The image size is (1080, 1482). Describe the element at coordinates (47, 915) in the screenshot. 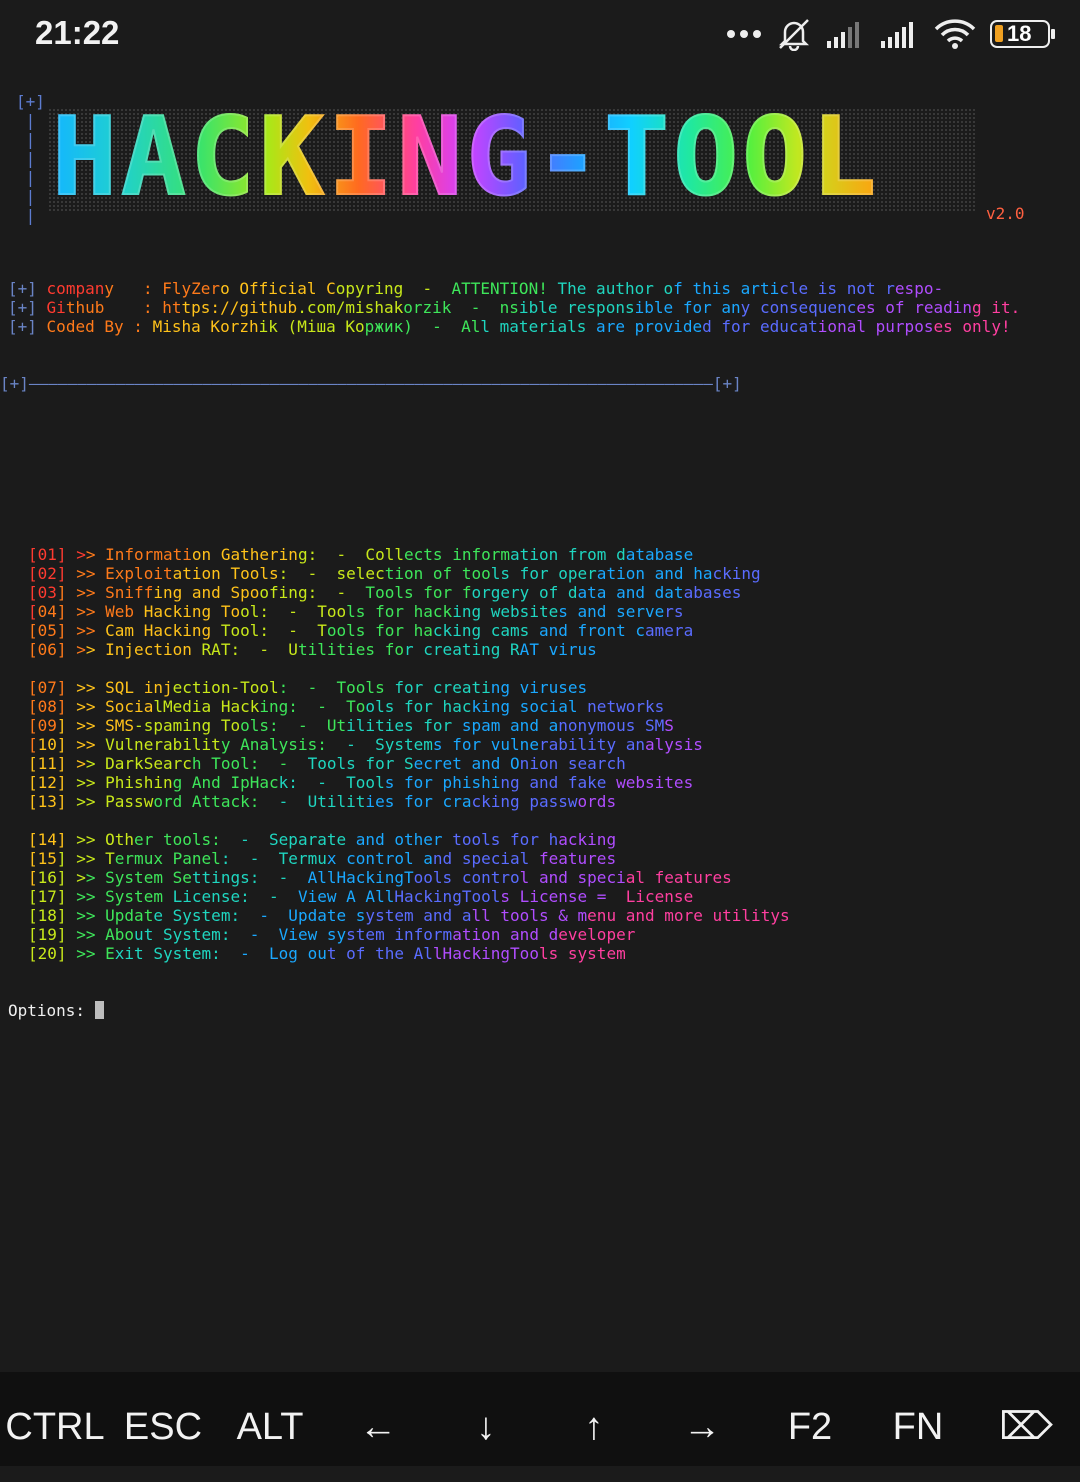

I see `menu-item-number: [18]` at that location.